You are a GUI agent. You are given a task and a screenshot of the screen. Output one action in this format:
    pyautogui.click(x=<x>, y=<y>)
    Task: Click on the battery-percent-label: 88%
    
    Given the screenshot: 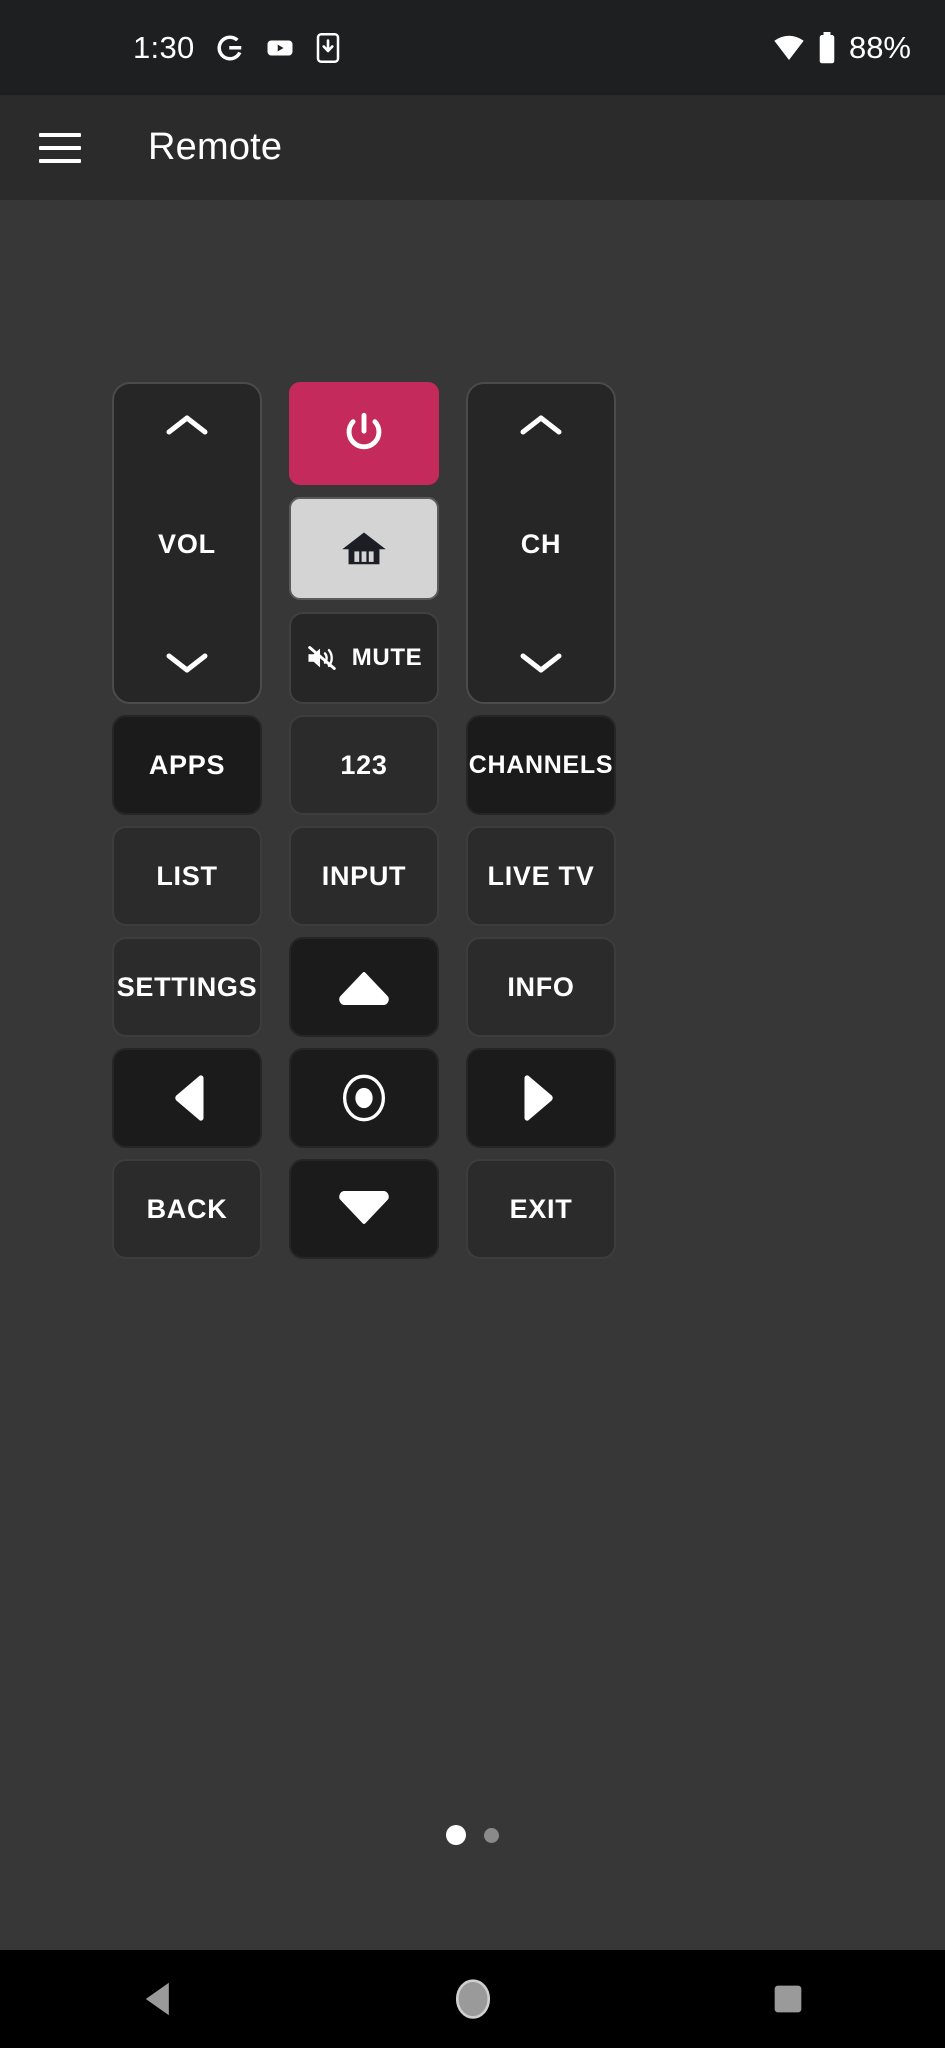 What is the action you would take?
    pyautogui.click(x=879, y=47)
    